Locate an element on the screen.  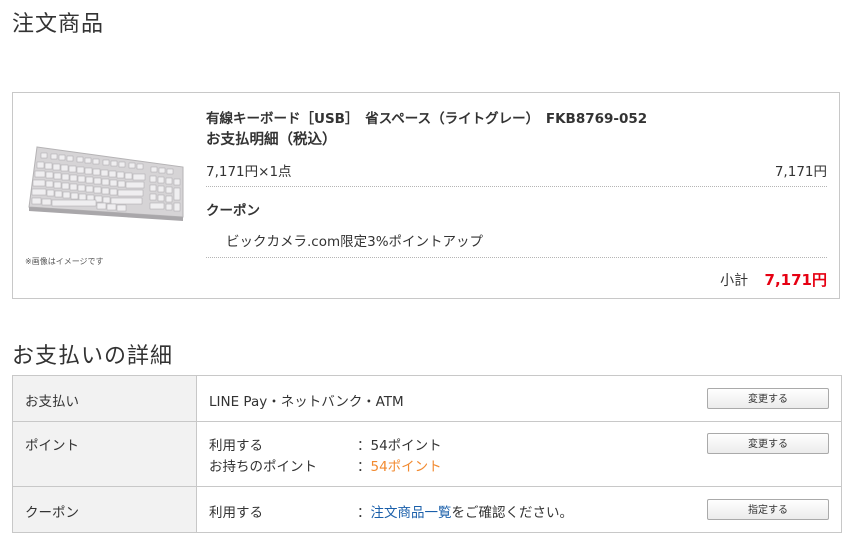
product-name: 有線キーボード［USB］ 省スペース（ライトグレー） FKB8769-052 is located at coordinates (426, 117).